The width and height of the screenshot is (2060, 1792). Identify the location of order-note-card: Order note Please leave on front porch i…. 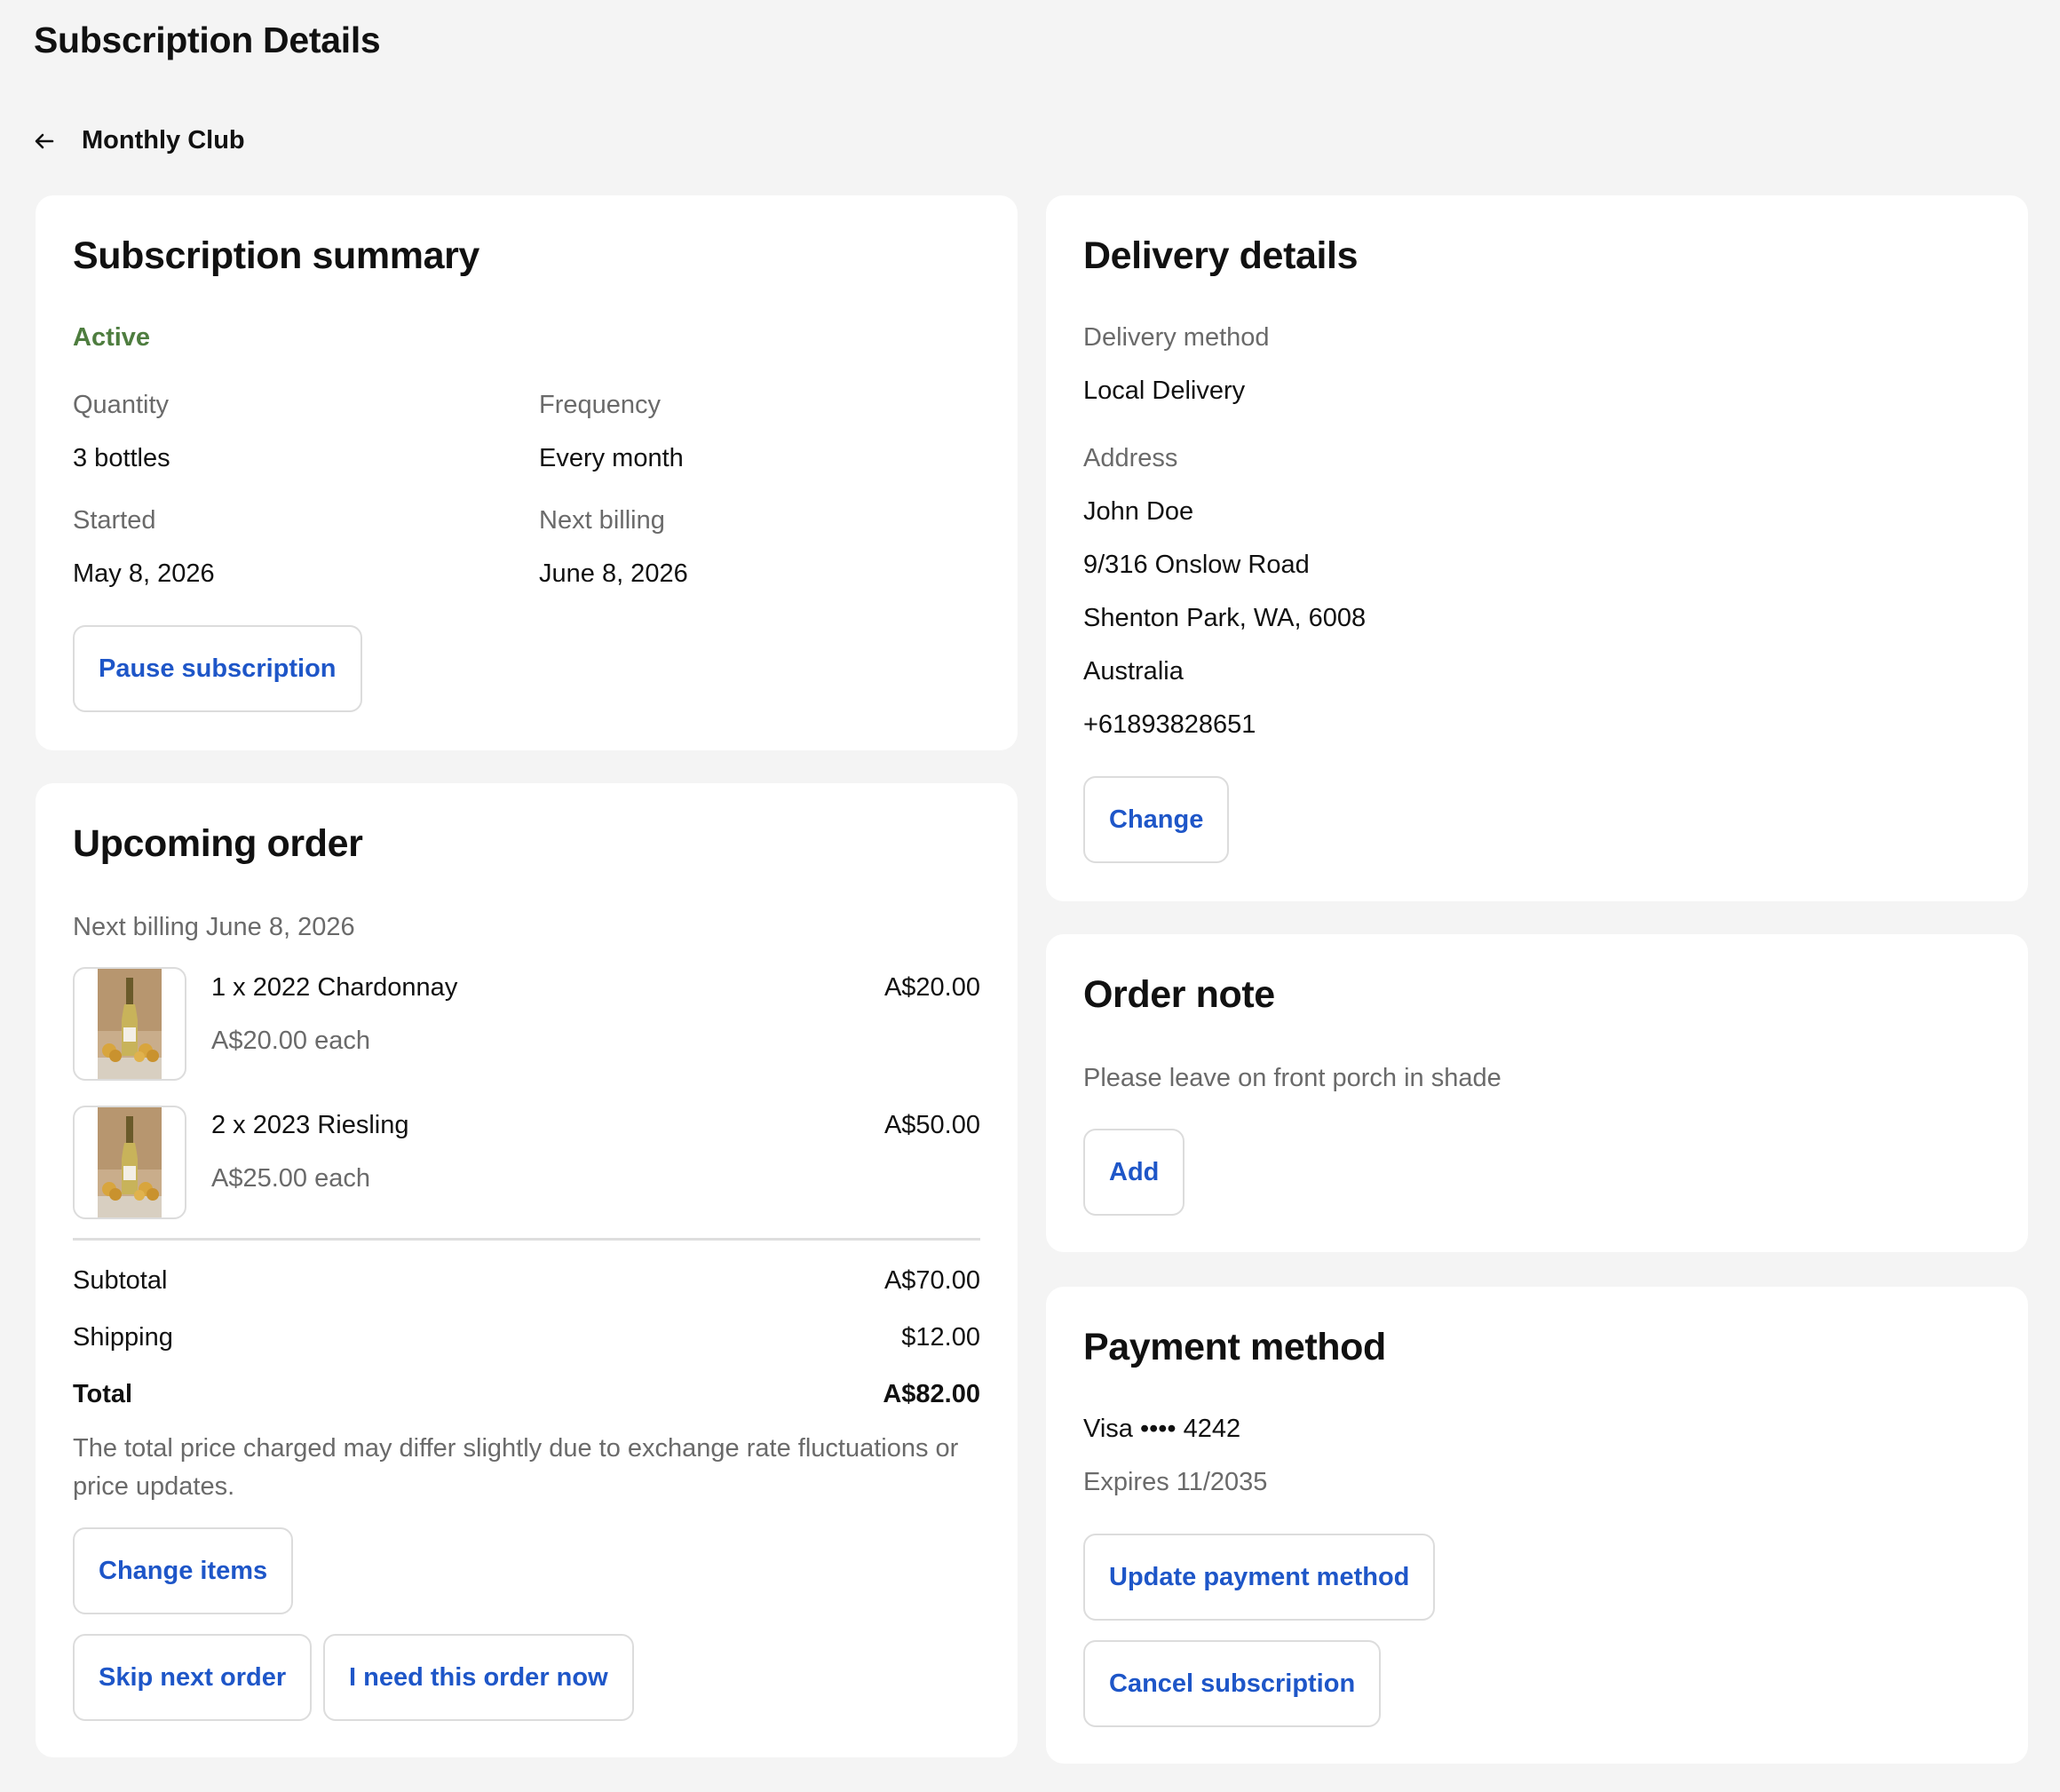
(1537, 1093).